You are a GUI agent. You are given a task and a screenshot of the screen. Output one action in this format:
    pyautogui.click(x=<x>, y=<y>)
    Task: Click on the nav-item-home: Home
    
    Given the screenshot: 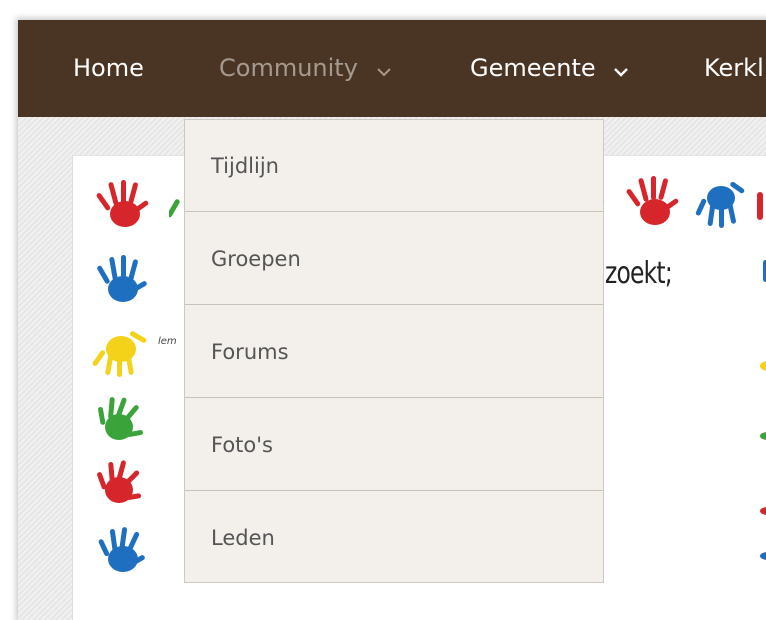 What is the action you would take?
    pyautogui.click(x=108, y=68)
    